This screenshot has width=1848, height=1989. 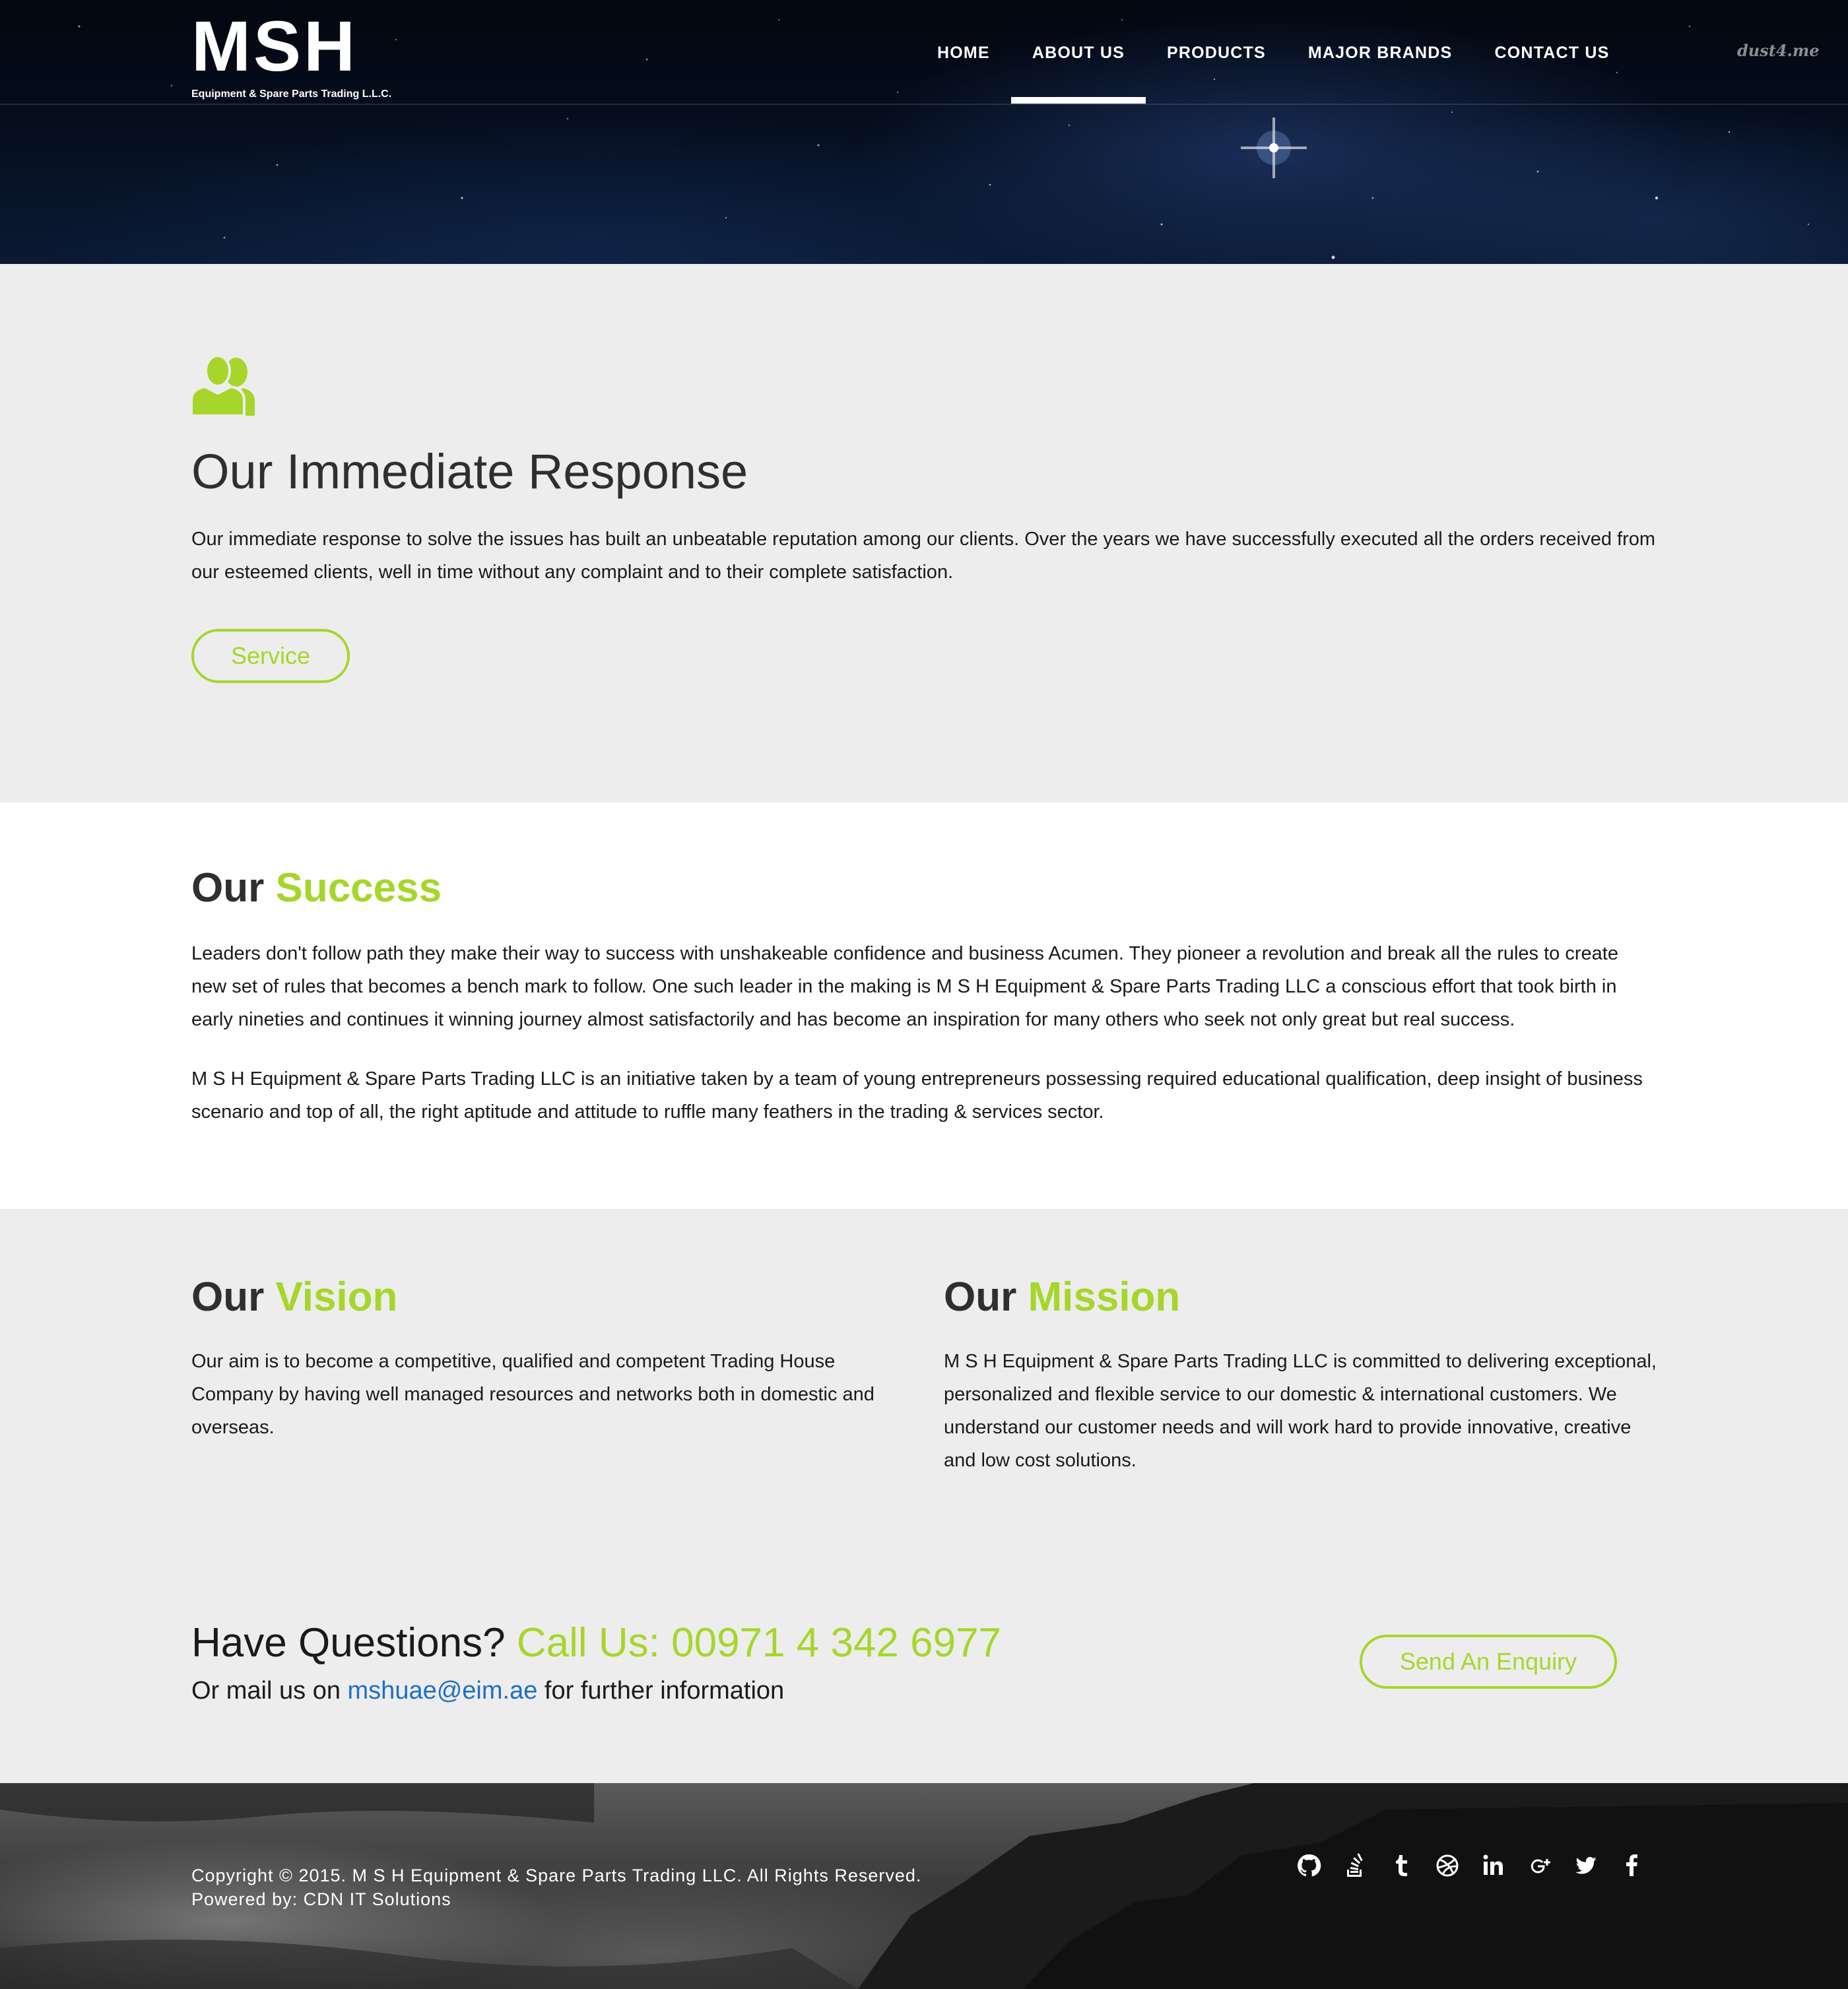 I want to click on dribbble-icon, so click(x=1447, y=1865).